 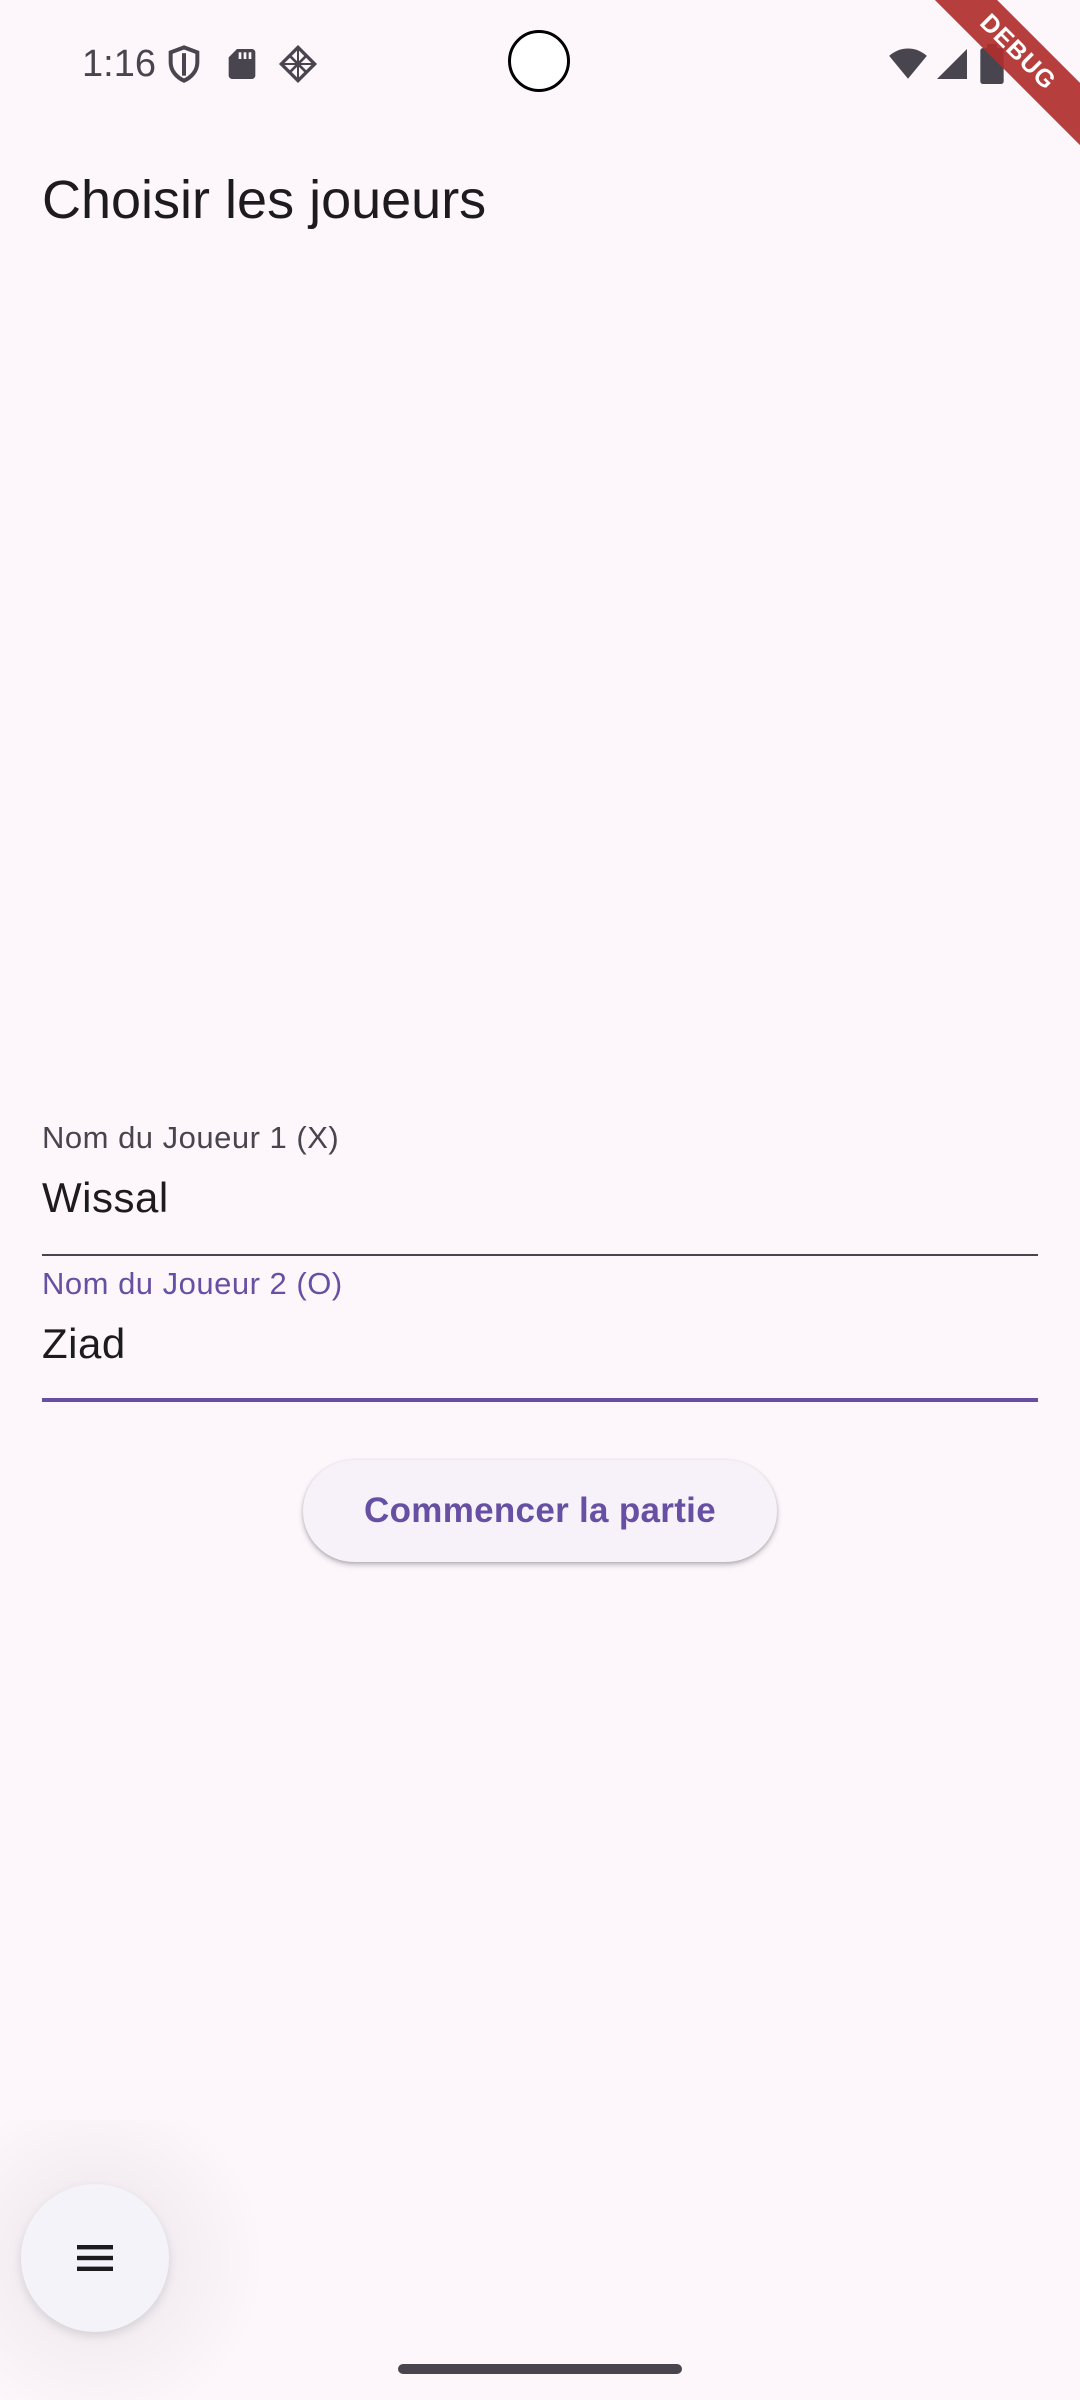 I want to click on player2-name-input, so click(x=540, y=1344).